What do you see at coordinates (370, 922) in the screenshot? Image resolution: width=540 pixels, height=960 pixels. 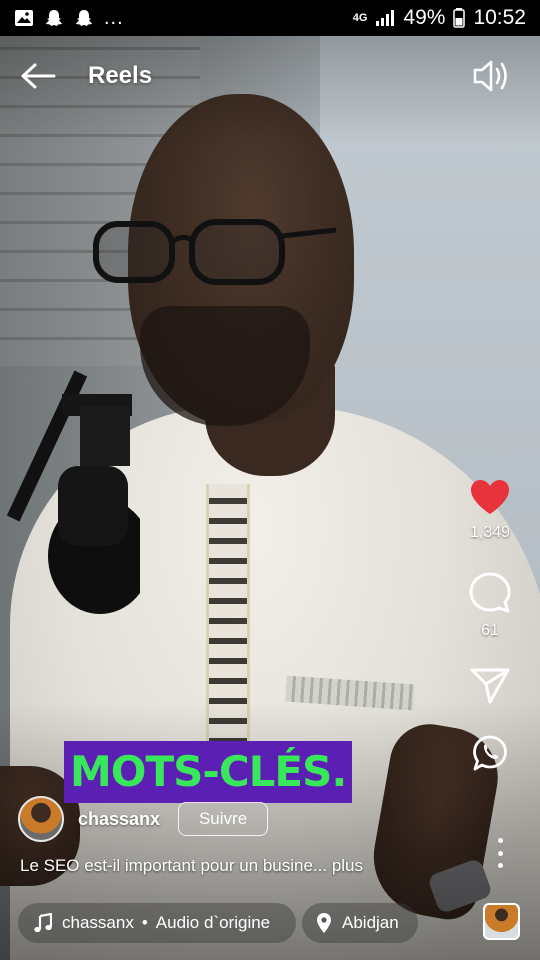 I see `location-label: Abidjan` at bounding box center [370, 922].